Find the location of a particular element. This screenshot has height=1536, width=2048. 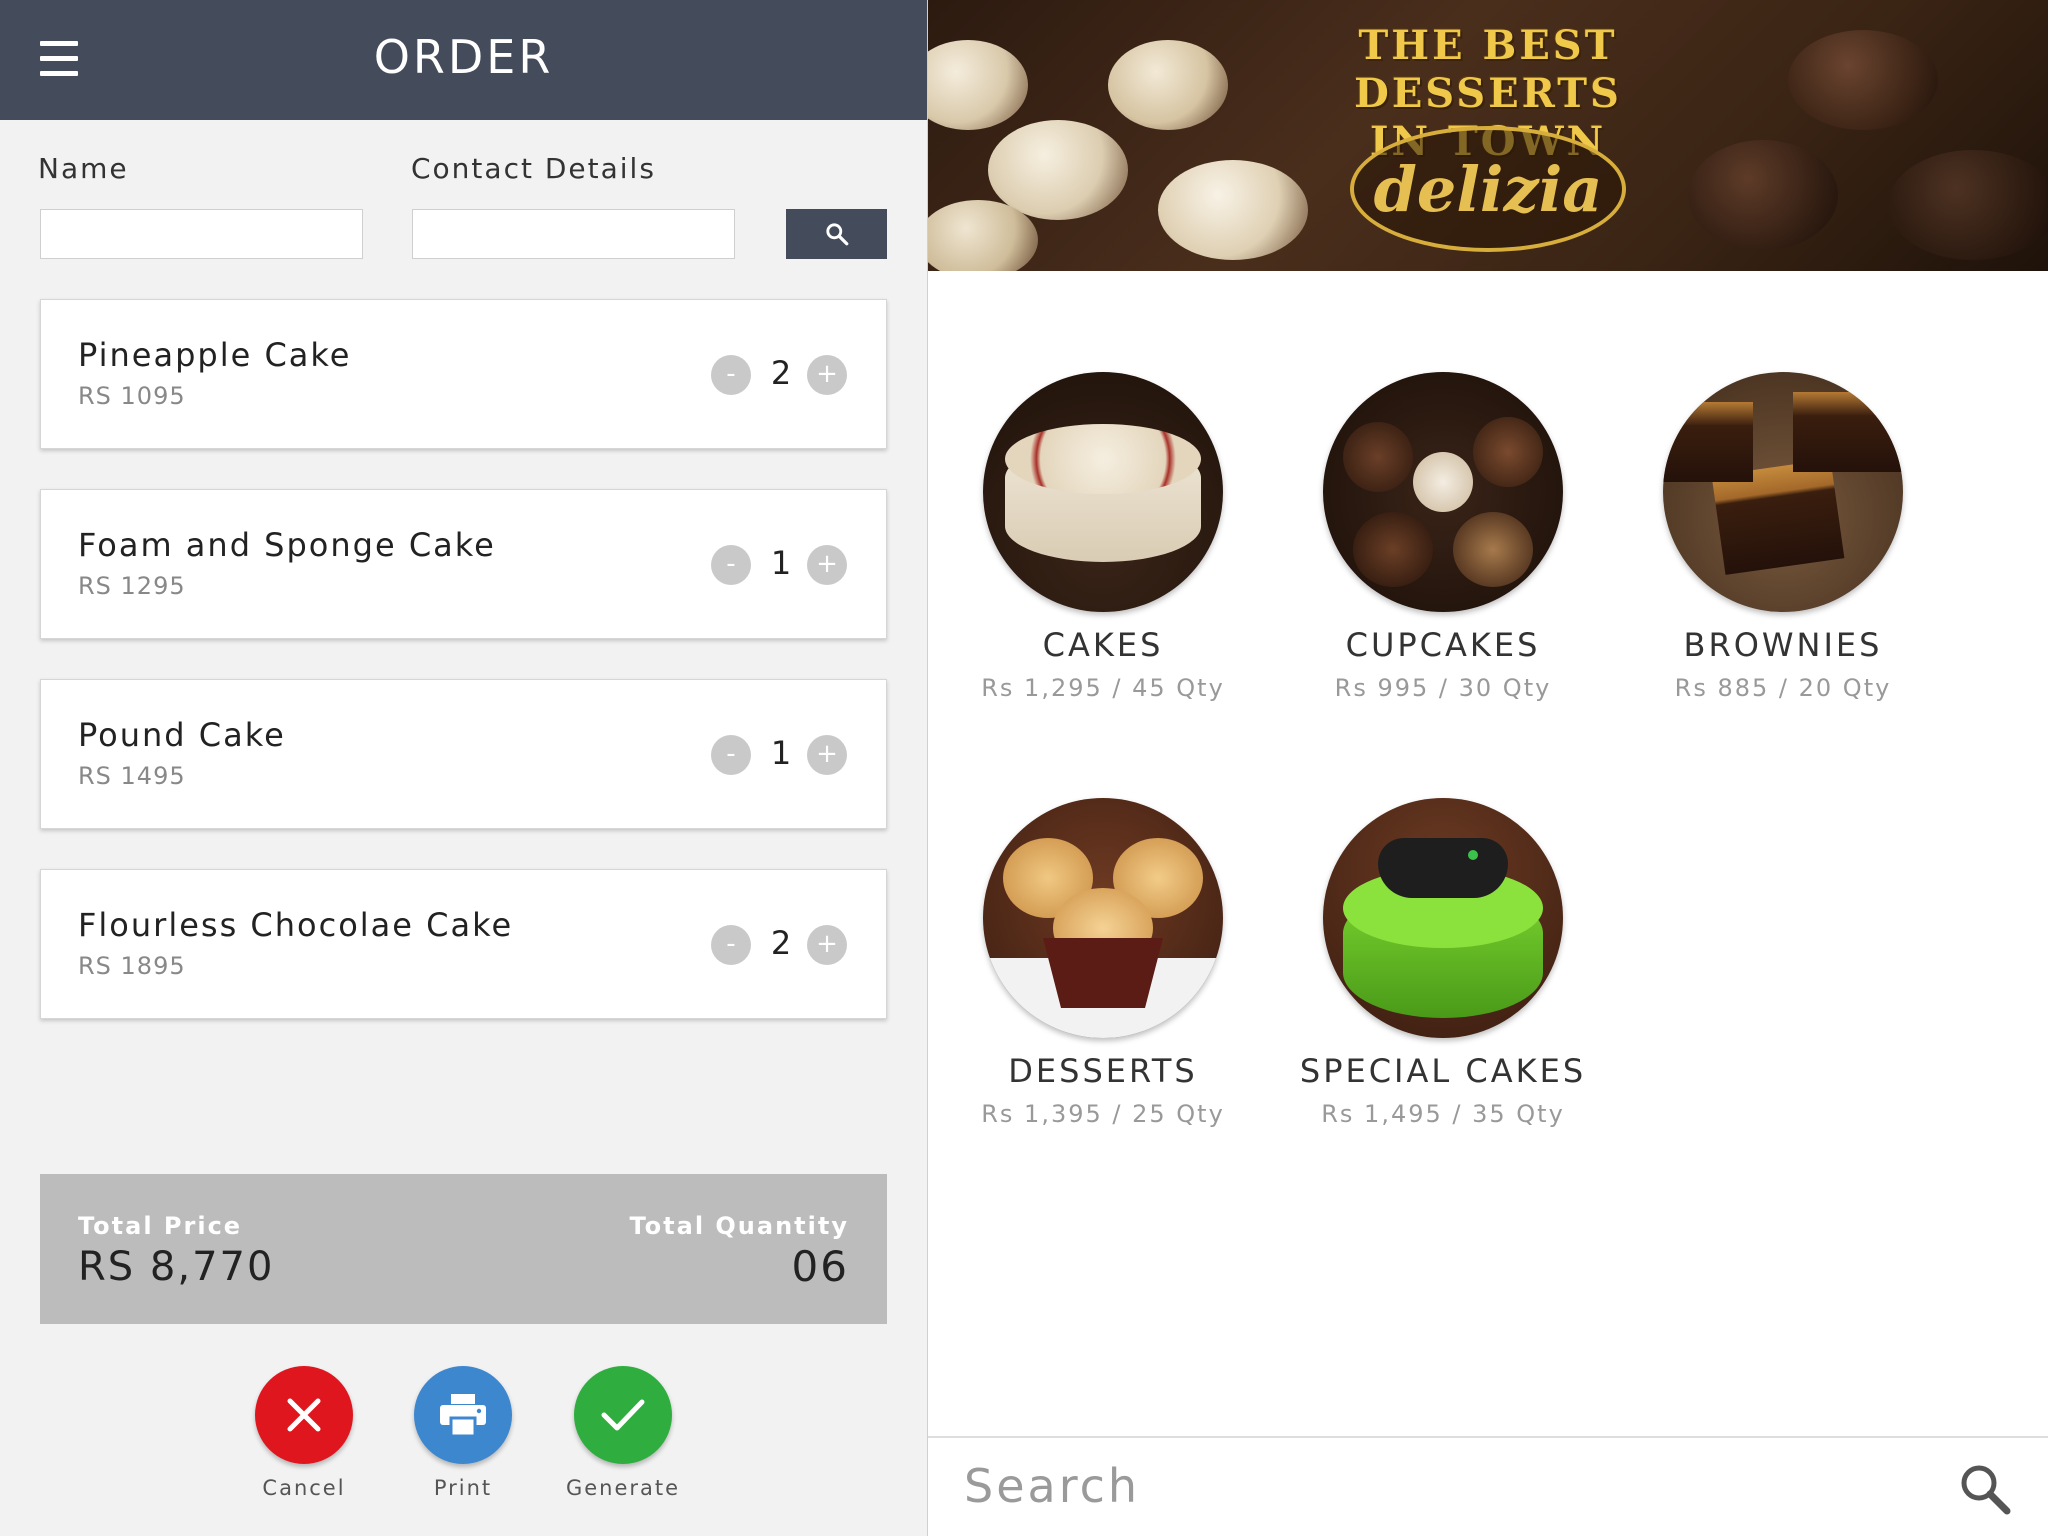

category-info: Rs 885 / 20 Qty is located at coordinates (1783, 688).